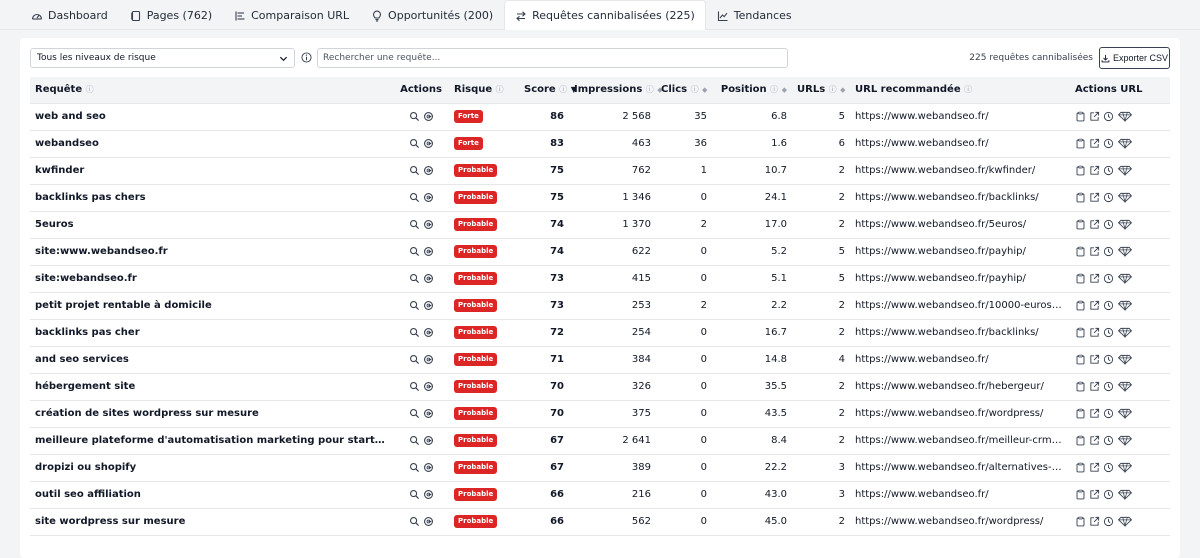  What do you see at coordinates (821, 90) in the screenshot?
I see `col-header-urls: URLs ⓘ ◆` at bounding box center [821, 90].